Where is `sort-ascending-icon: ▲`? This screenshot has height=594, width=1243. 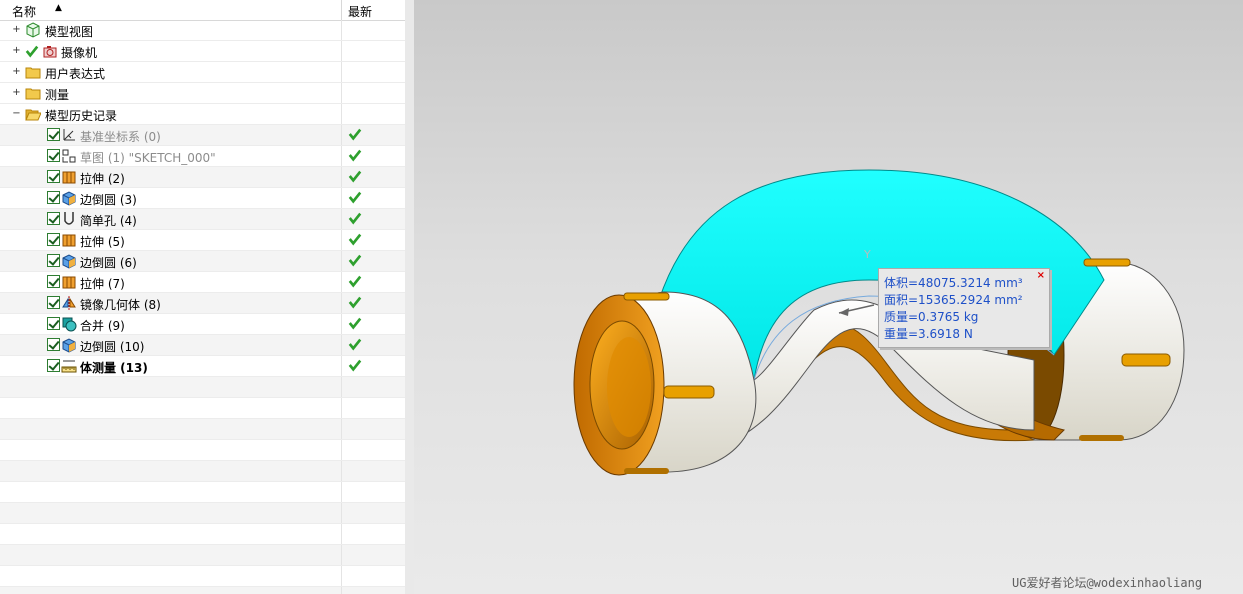 sort-ascending-icon: ▲ is located at coordinates (58, 8).